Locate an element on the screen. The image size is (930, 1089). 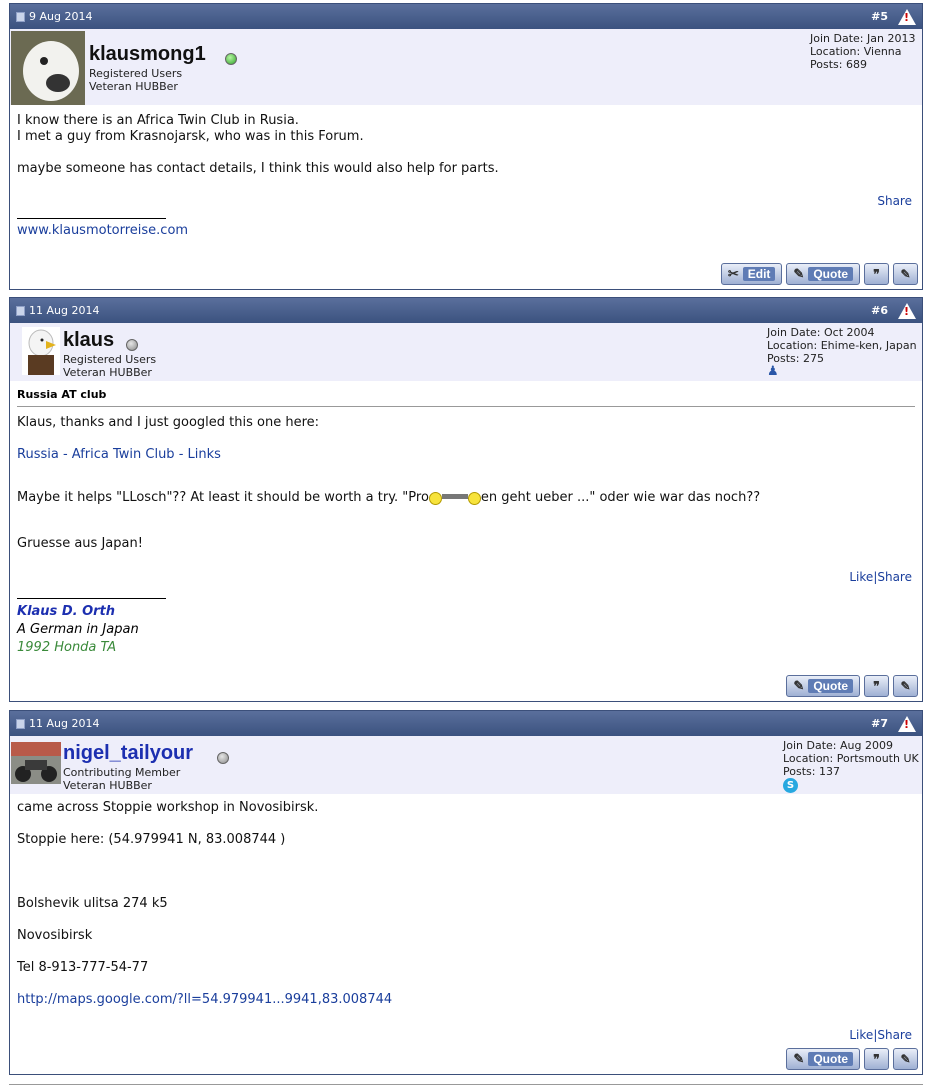
like-share-row: Like|Share is located at coordinates (880, 577).